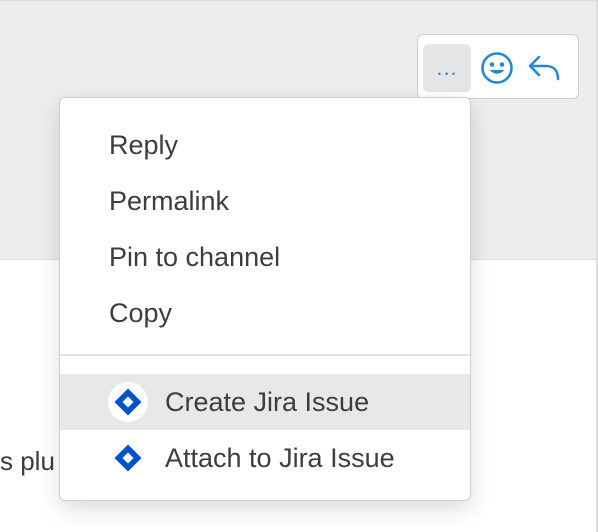  What do you see at coordinates (265, 313) in the screenshot?
I see `menu-item-copy: Copy` at bounding box center [265, 313].